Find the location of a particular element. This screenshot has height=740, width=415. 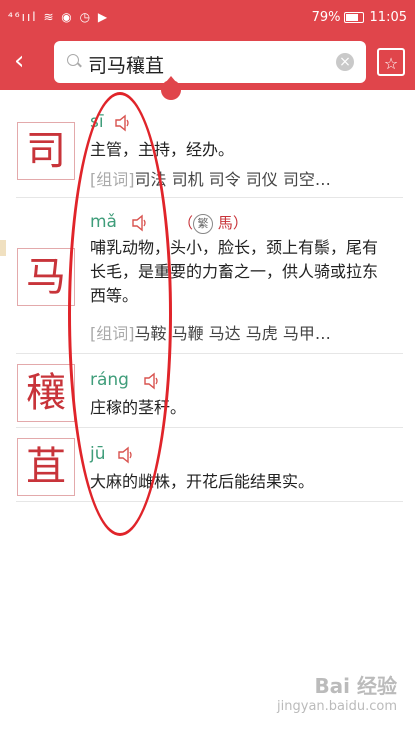

char-box: 马 is located at coordinates (46, 277).